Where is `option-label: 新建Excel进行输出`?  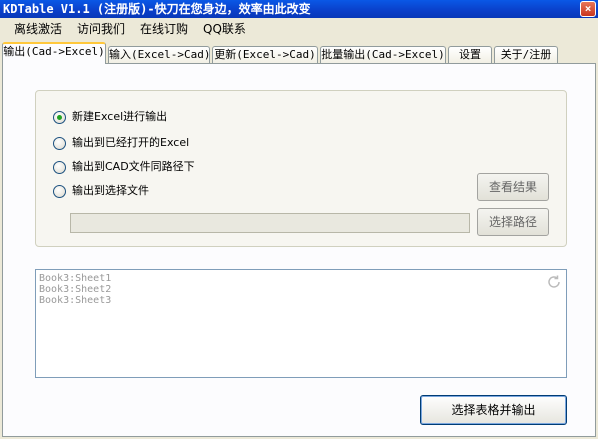
option-label: 新建Excel进行输出 is located at coordinates (120, 116).